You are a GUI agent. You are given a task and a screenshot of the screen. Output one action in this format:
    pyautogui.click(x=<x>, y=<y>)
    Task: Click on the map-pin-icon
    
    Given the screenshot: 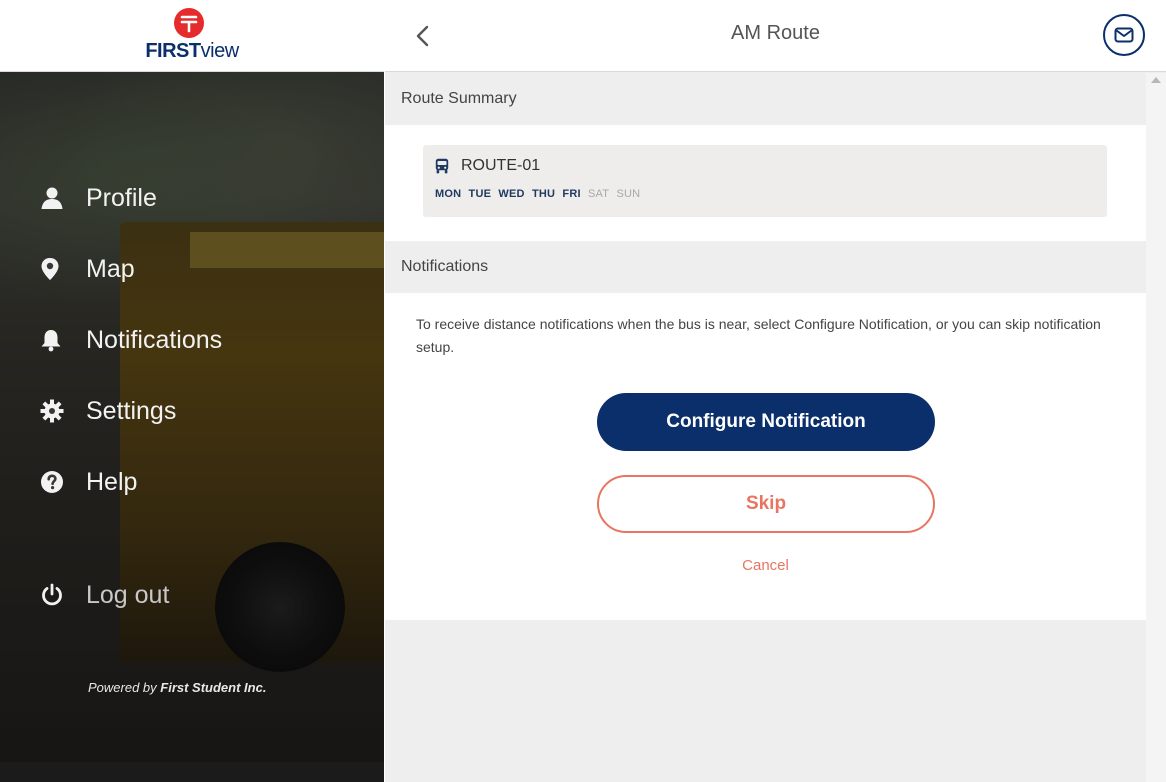 What is the action you would take?
    pyautogui.click(x=55, y=269)
    